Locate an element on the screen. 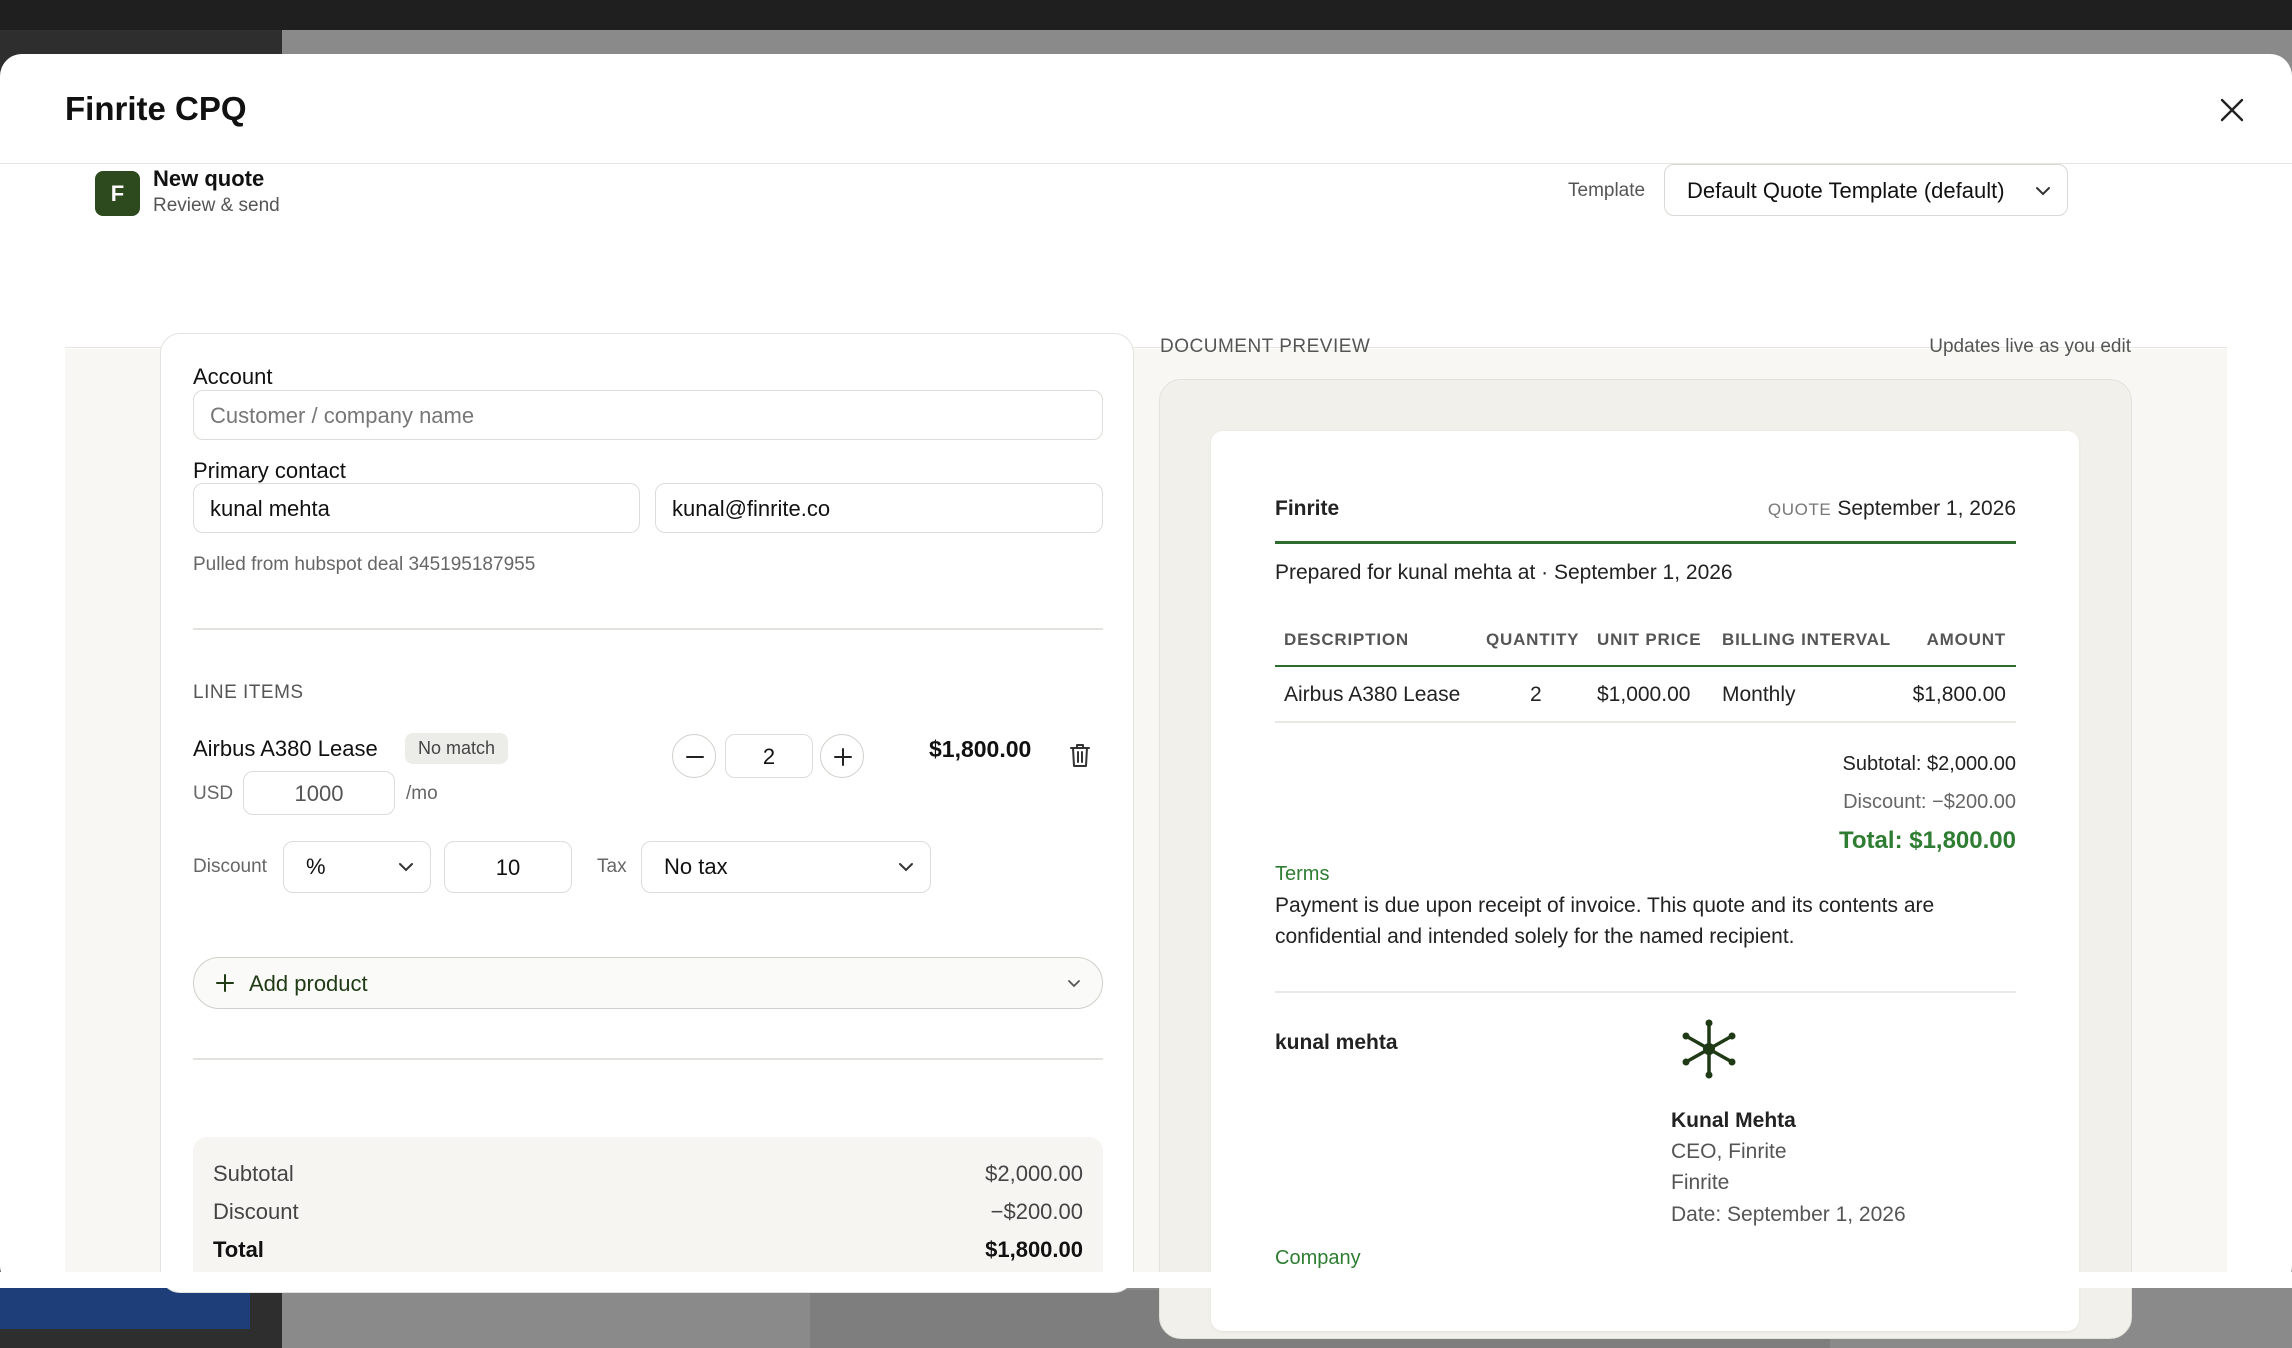  increment-quantity-button is located at coordinates (842, 756).